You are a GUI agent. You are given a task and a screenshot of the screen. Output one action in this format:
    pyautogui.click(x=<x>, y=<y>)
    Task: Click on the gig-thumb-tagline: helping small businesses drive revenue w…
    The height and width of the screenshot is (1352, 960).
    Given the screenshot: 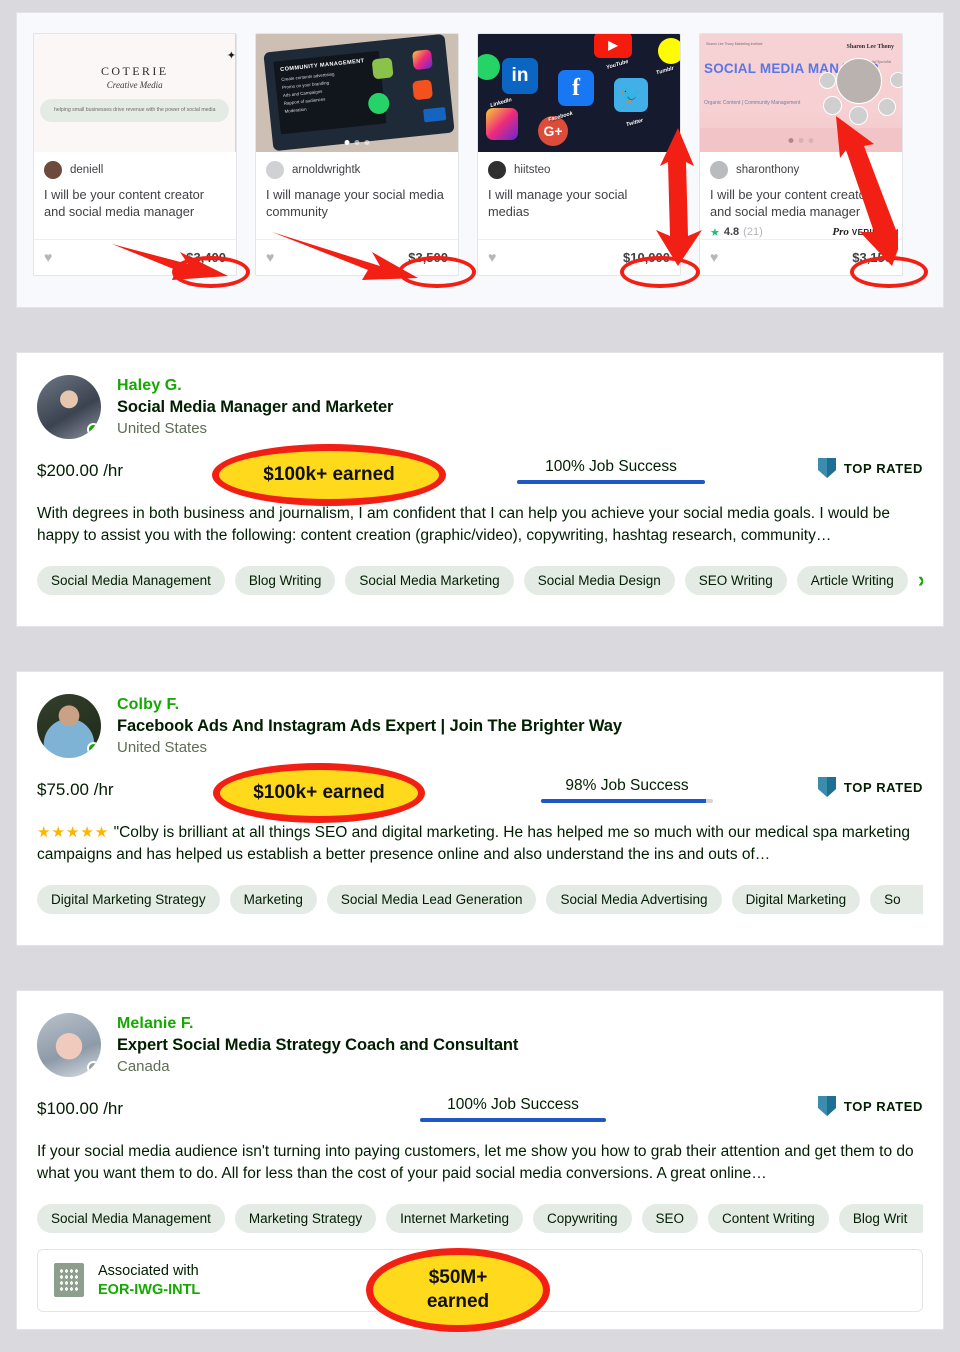 What is the action you would take?
    pyautogui.click(x=135, y=110)
    